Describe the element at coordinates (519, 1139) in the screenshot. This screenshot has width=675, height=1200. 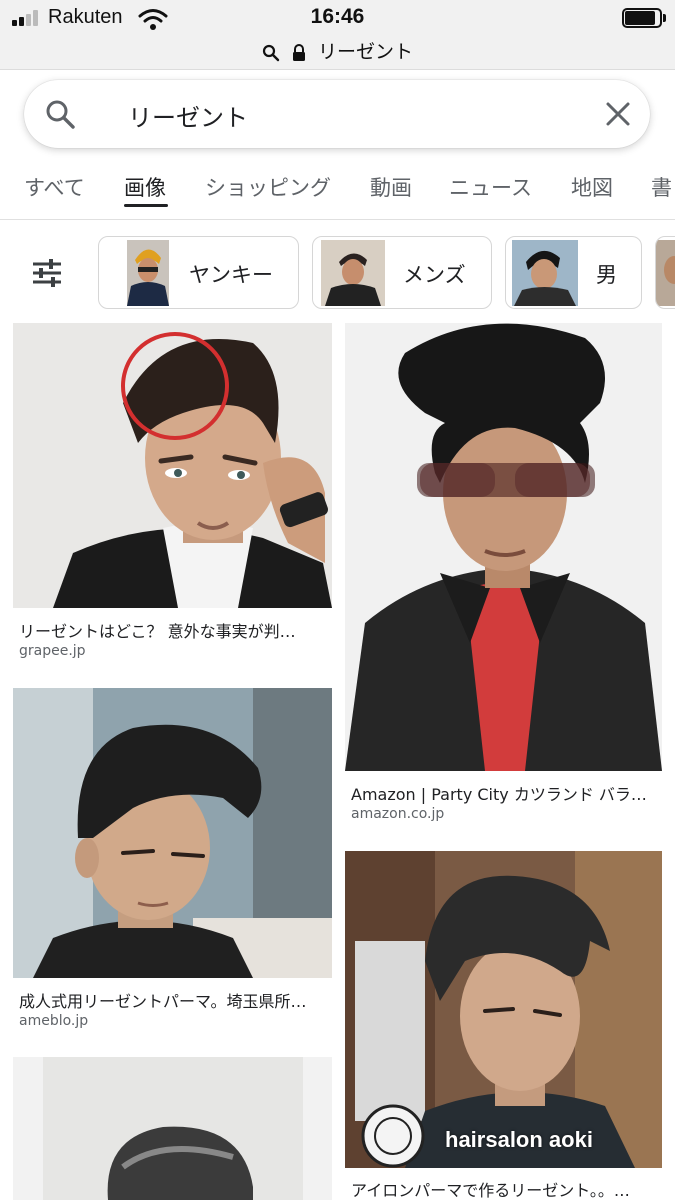
I see `image-watermark: hairsalon aoki` at that location.